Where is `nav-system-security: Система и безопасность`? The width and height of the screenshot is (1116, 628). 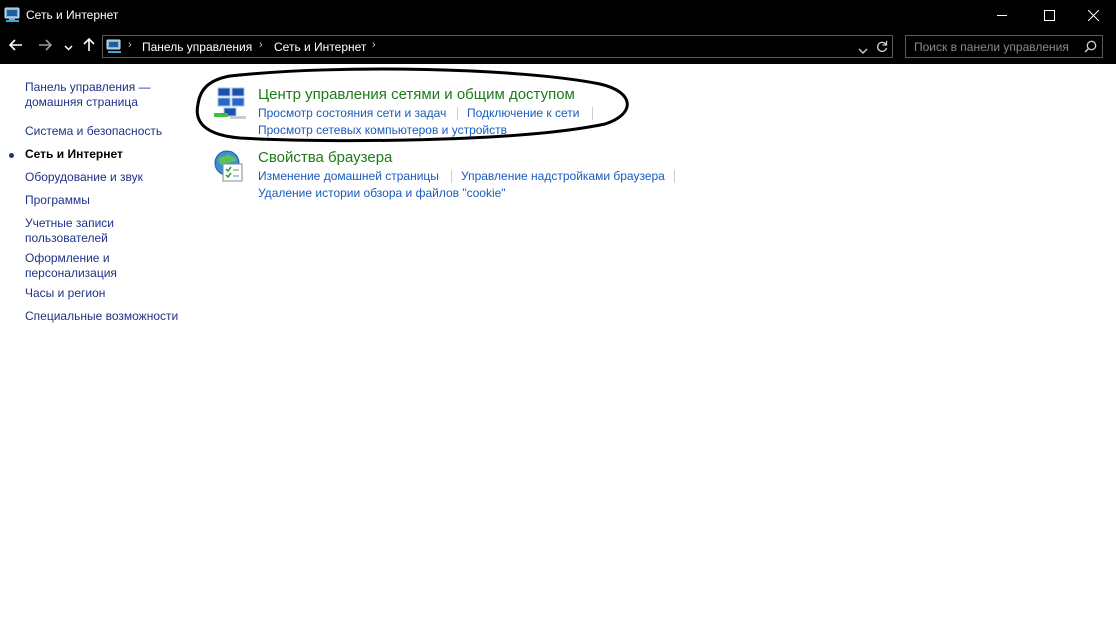 nav-system-security: Система и безопасность is located at coordinates (105, 131).